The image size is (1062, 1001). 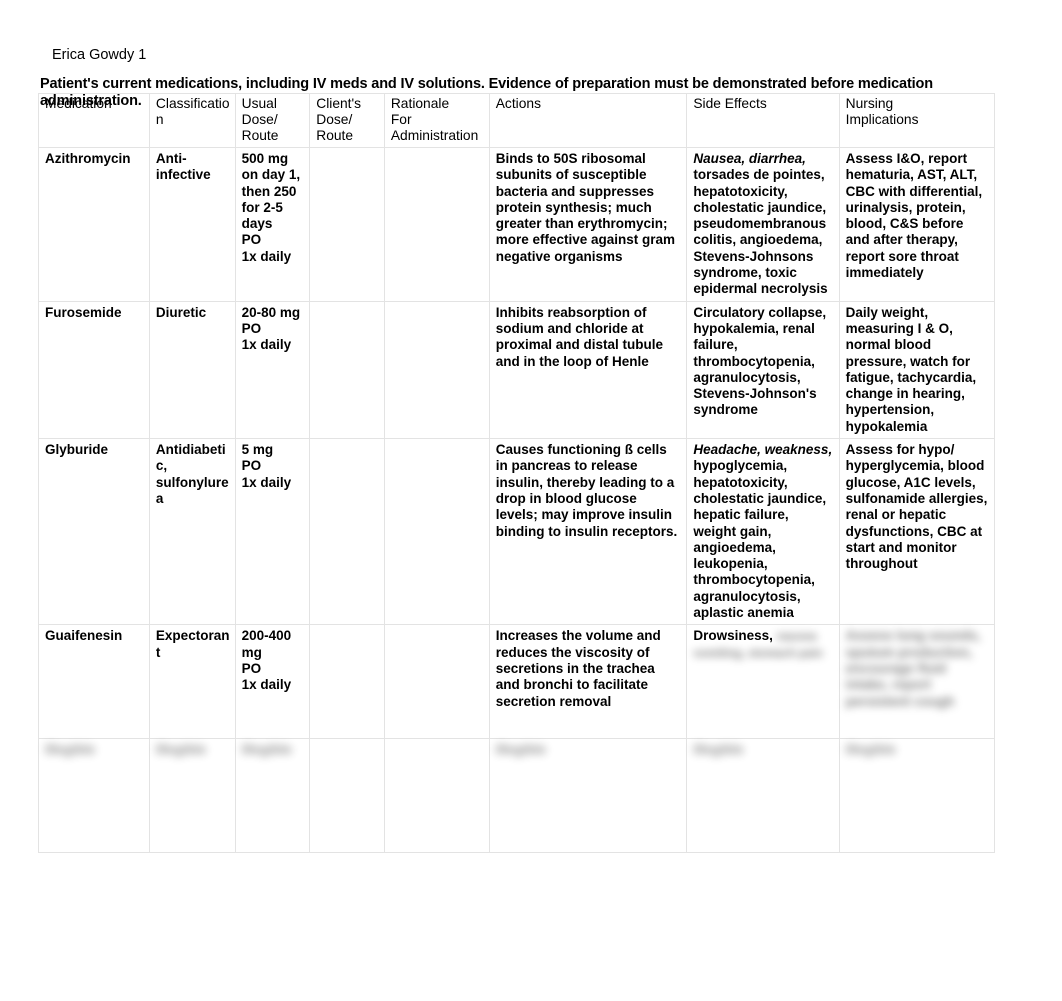 I want to click on cell-nursing-implications: Illegible, so click(x=917, y=796).